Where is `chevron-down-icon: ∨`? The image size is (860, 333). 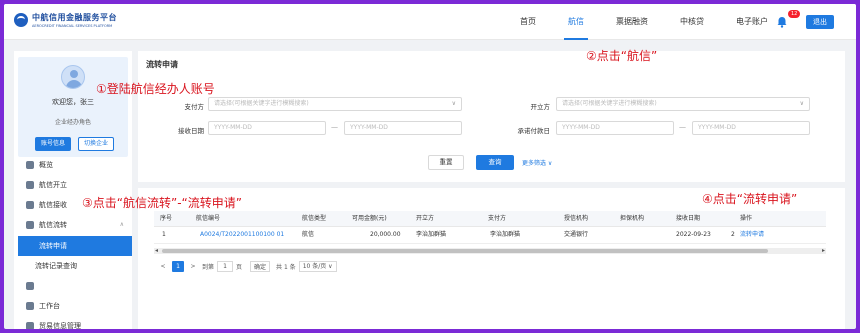
chevron-down-icon: ∨ is located at coordinates (453, 103).